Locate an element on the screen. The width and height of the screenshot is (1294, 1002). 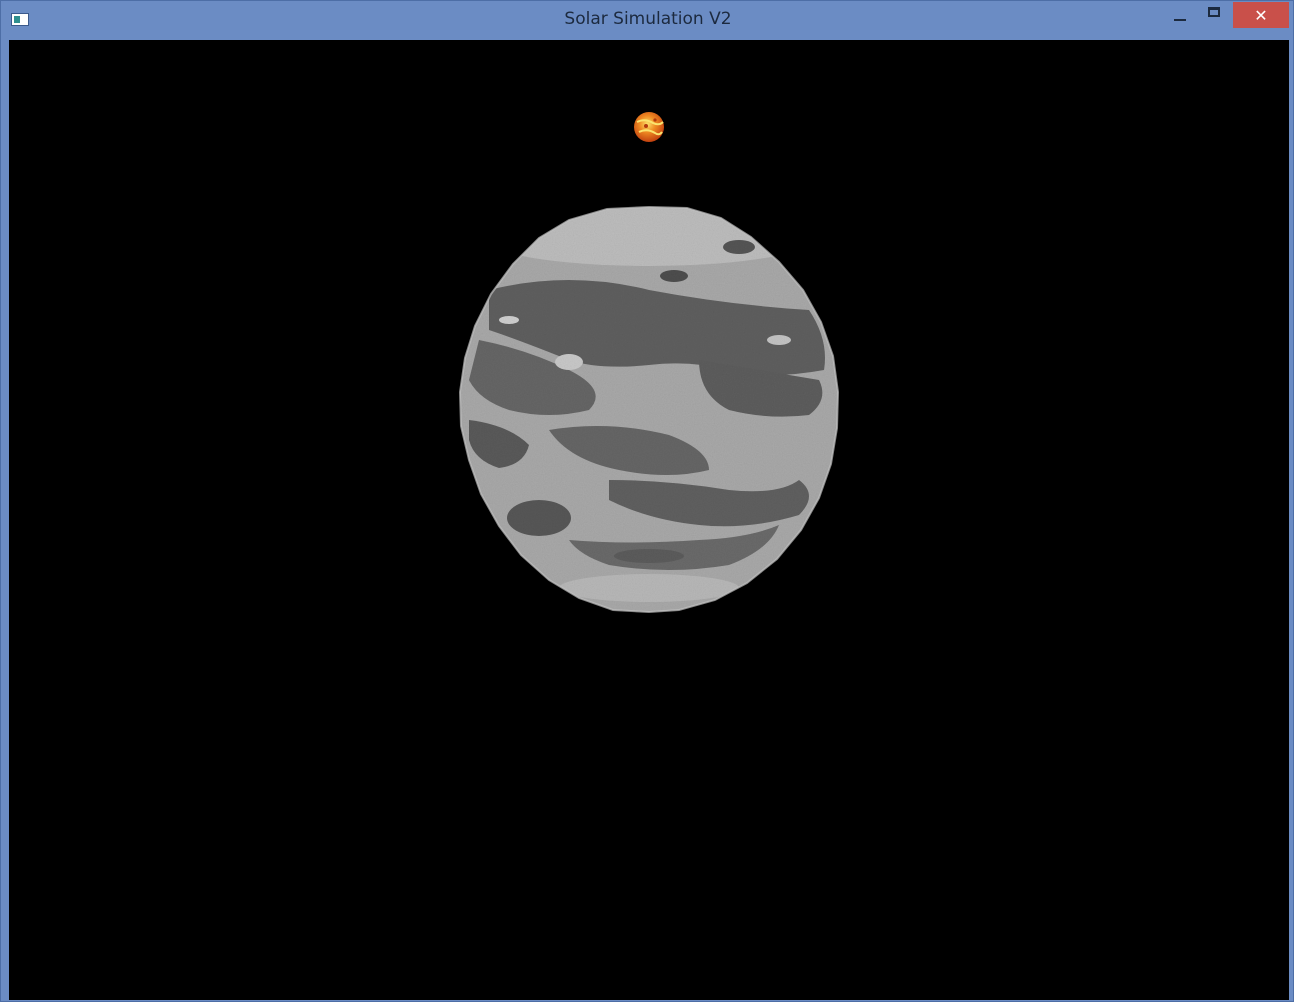
close-icon: ✕ is located at coordinates (1261, 15).